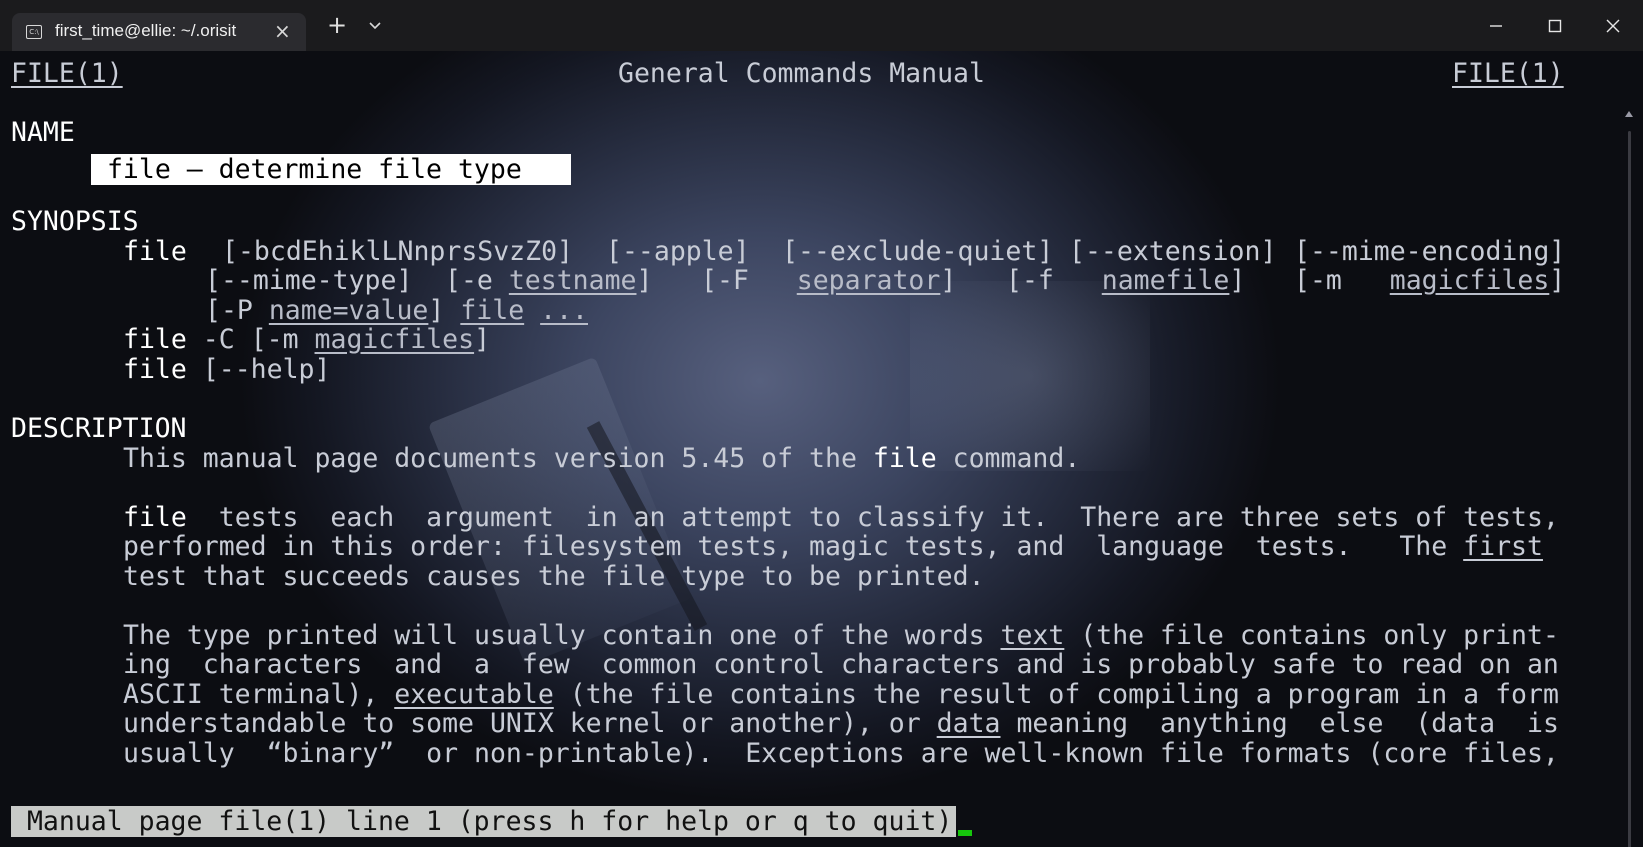  Describe the element at coordinates (821, 25) in the screenshot. I see `title-bar: C:\ first_time@ellie: ~/.orisit × +` at that location.